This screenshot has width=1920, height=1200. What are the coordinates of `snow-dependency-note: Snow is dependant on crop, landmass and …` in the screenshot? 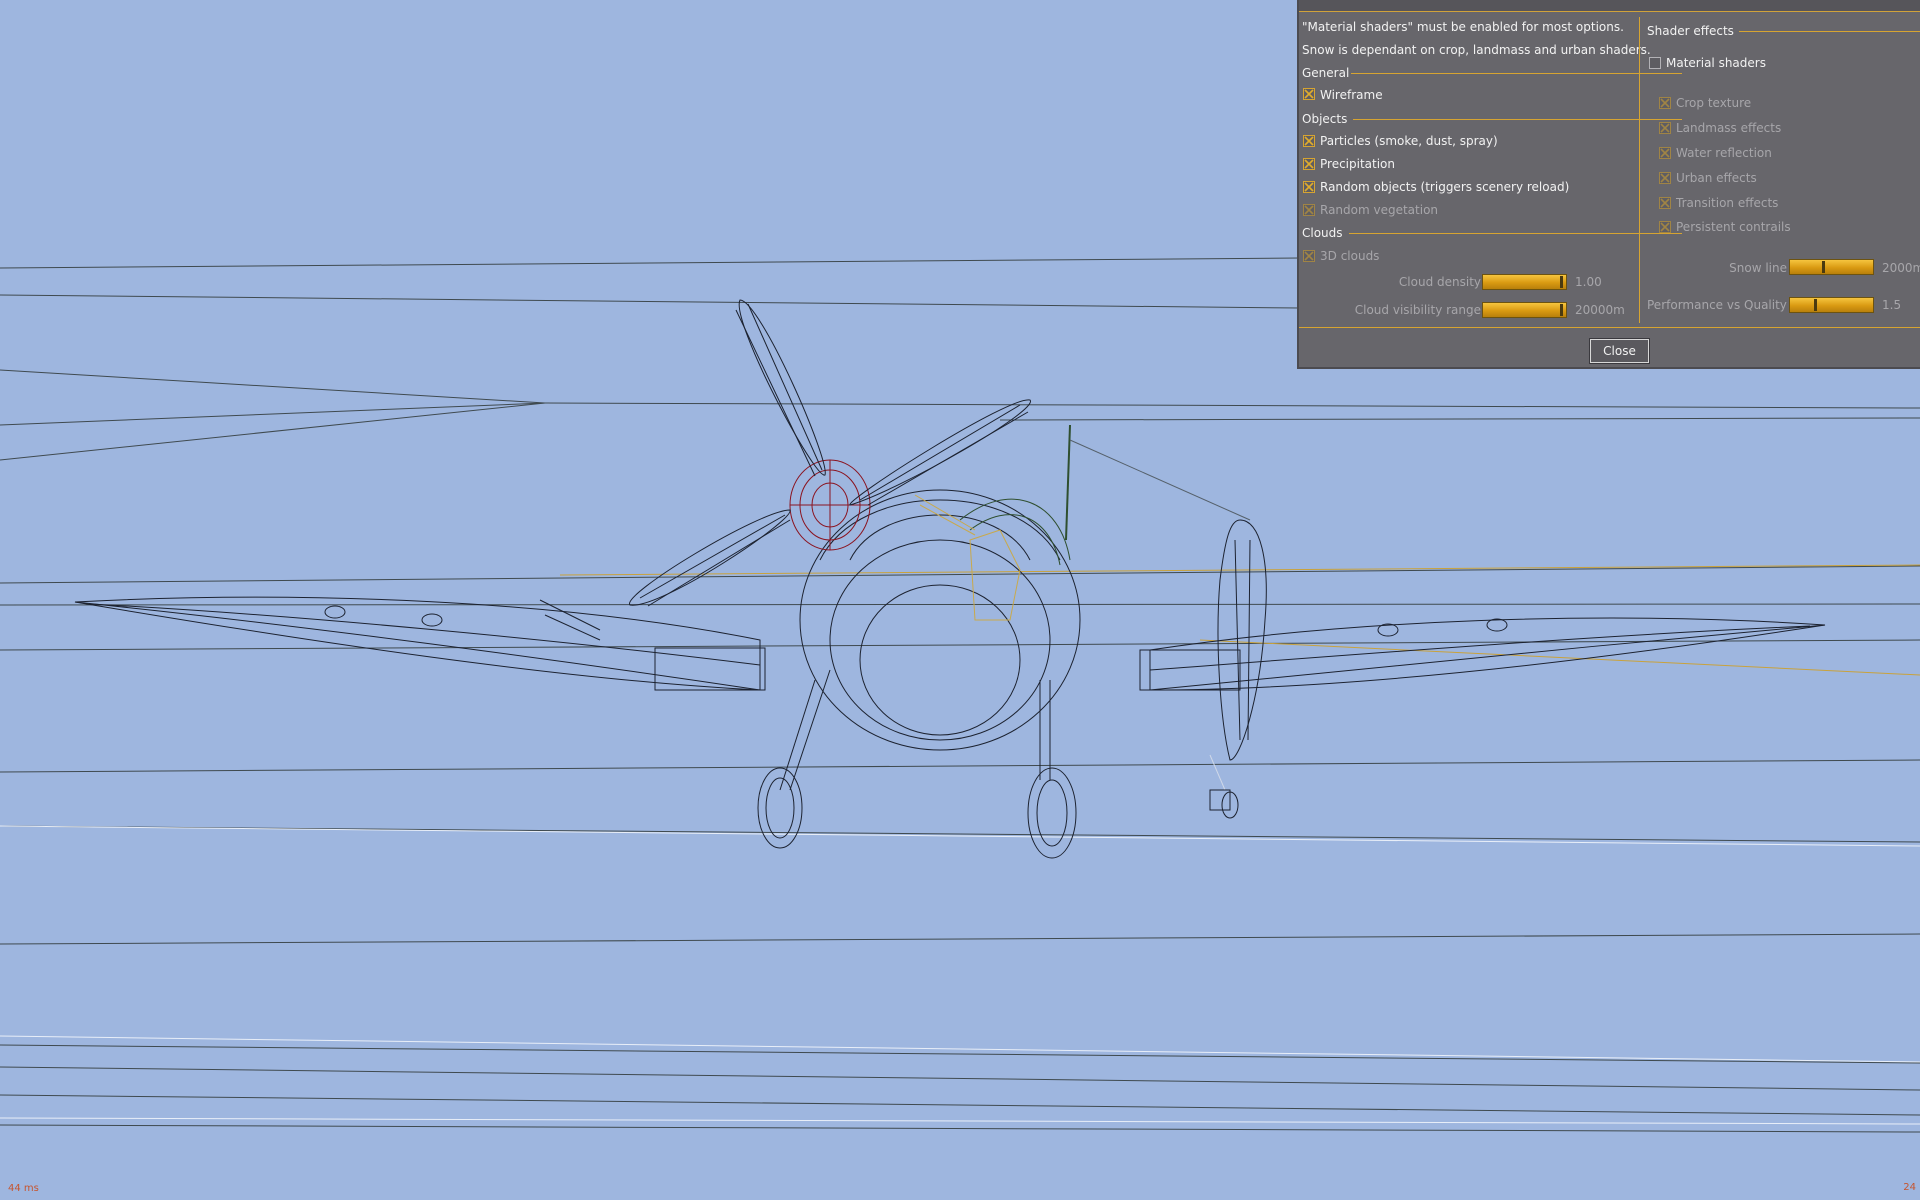 It's located at (1476, 50).